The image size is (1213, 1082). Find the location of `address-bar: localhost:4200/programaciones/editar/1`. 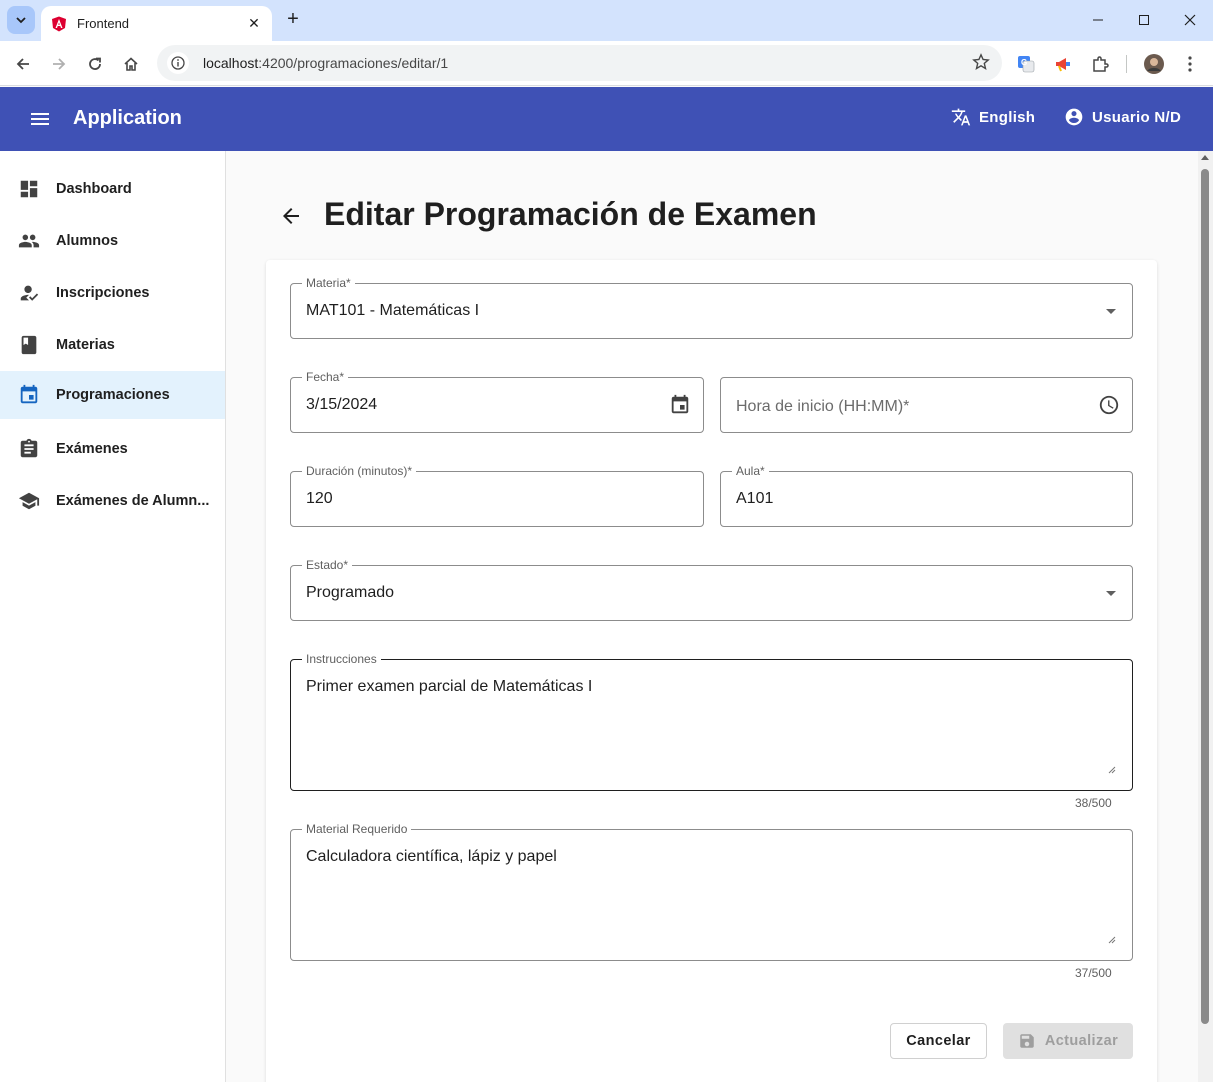

address-bar: localhost:4200/programaciones/editar/1 is located at coordinates (579, 63).